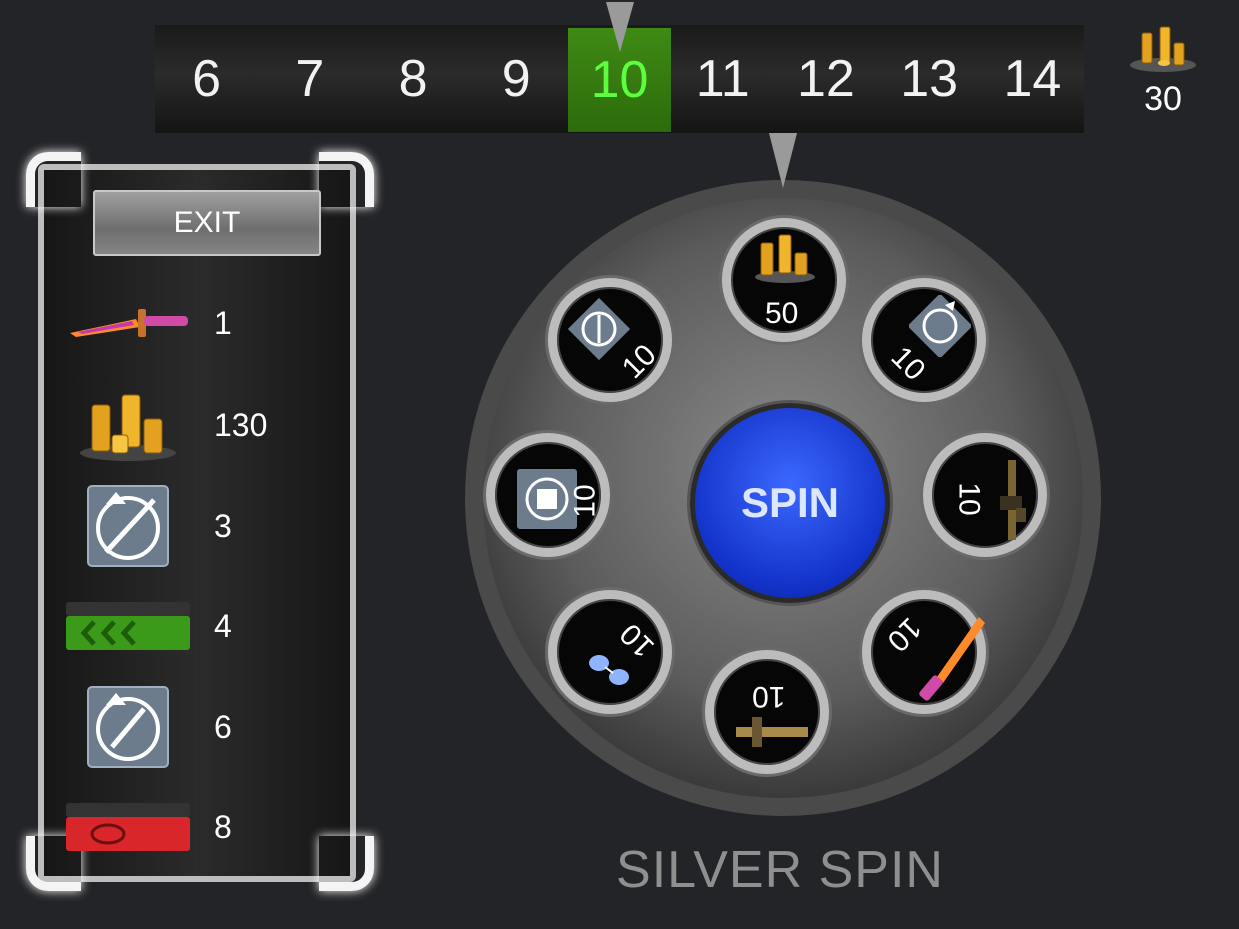 This screenshot has height=929, width=1239. What do you see at coordinates (223, 727) in the screenshot?
I see `inventory-count: 6` at bounding box center [223, 727].